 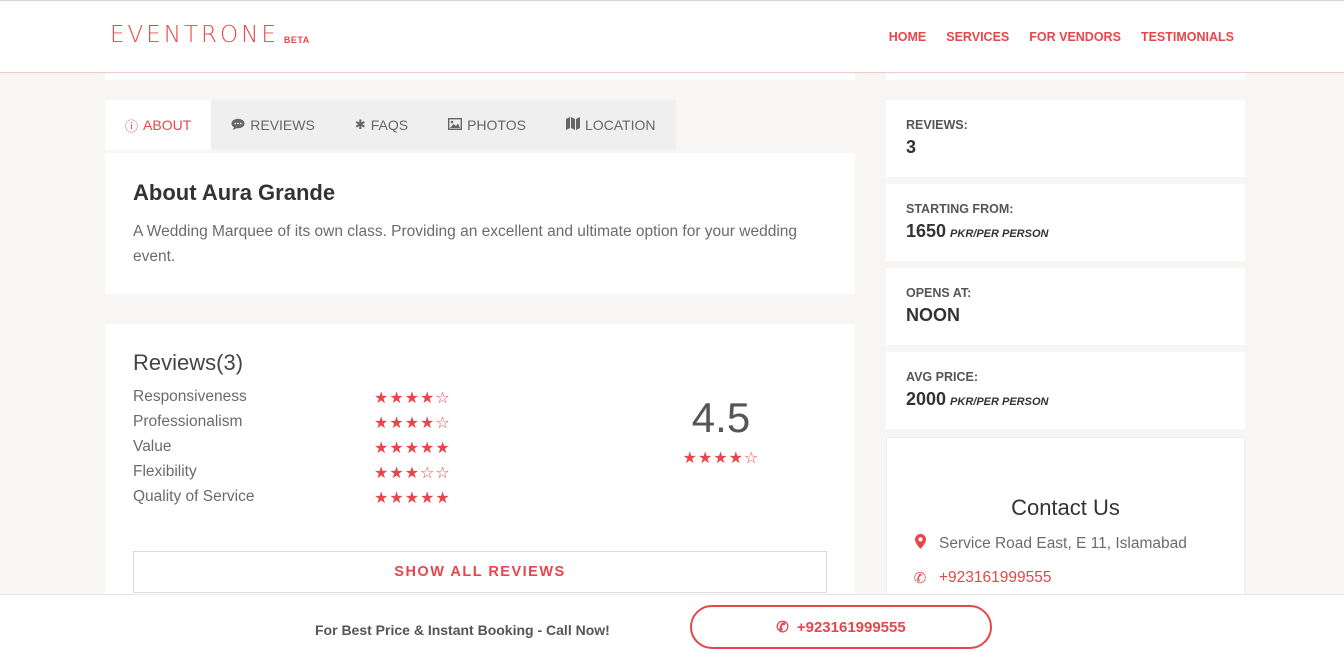 What do you see at coordinates (282, 125) in the screenshot?
I see `tab-label: REVIEWS` at bounding box center [282, 125].